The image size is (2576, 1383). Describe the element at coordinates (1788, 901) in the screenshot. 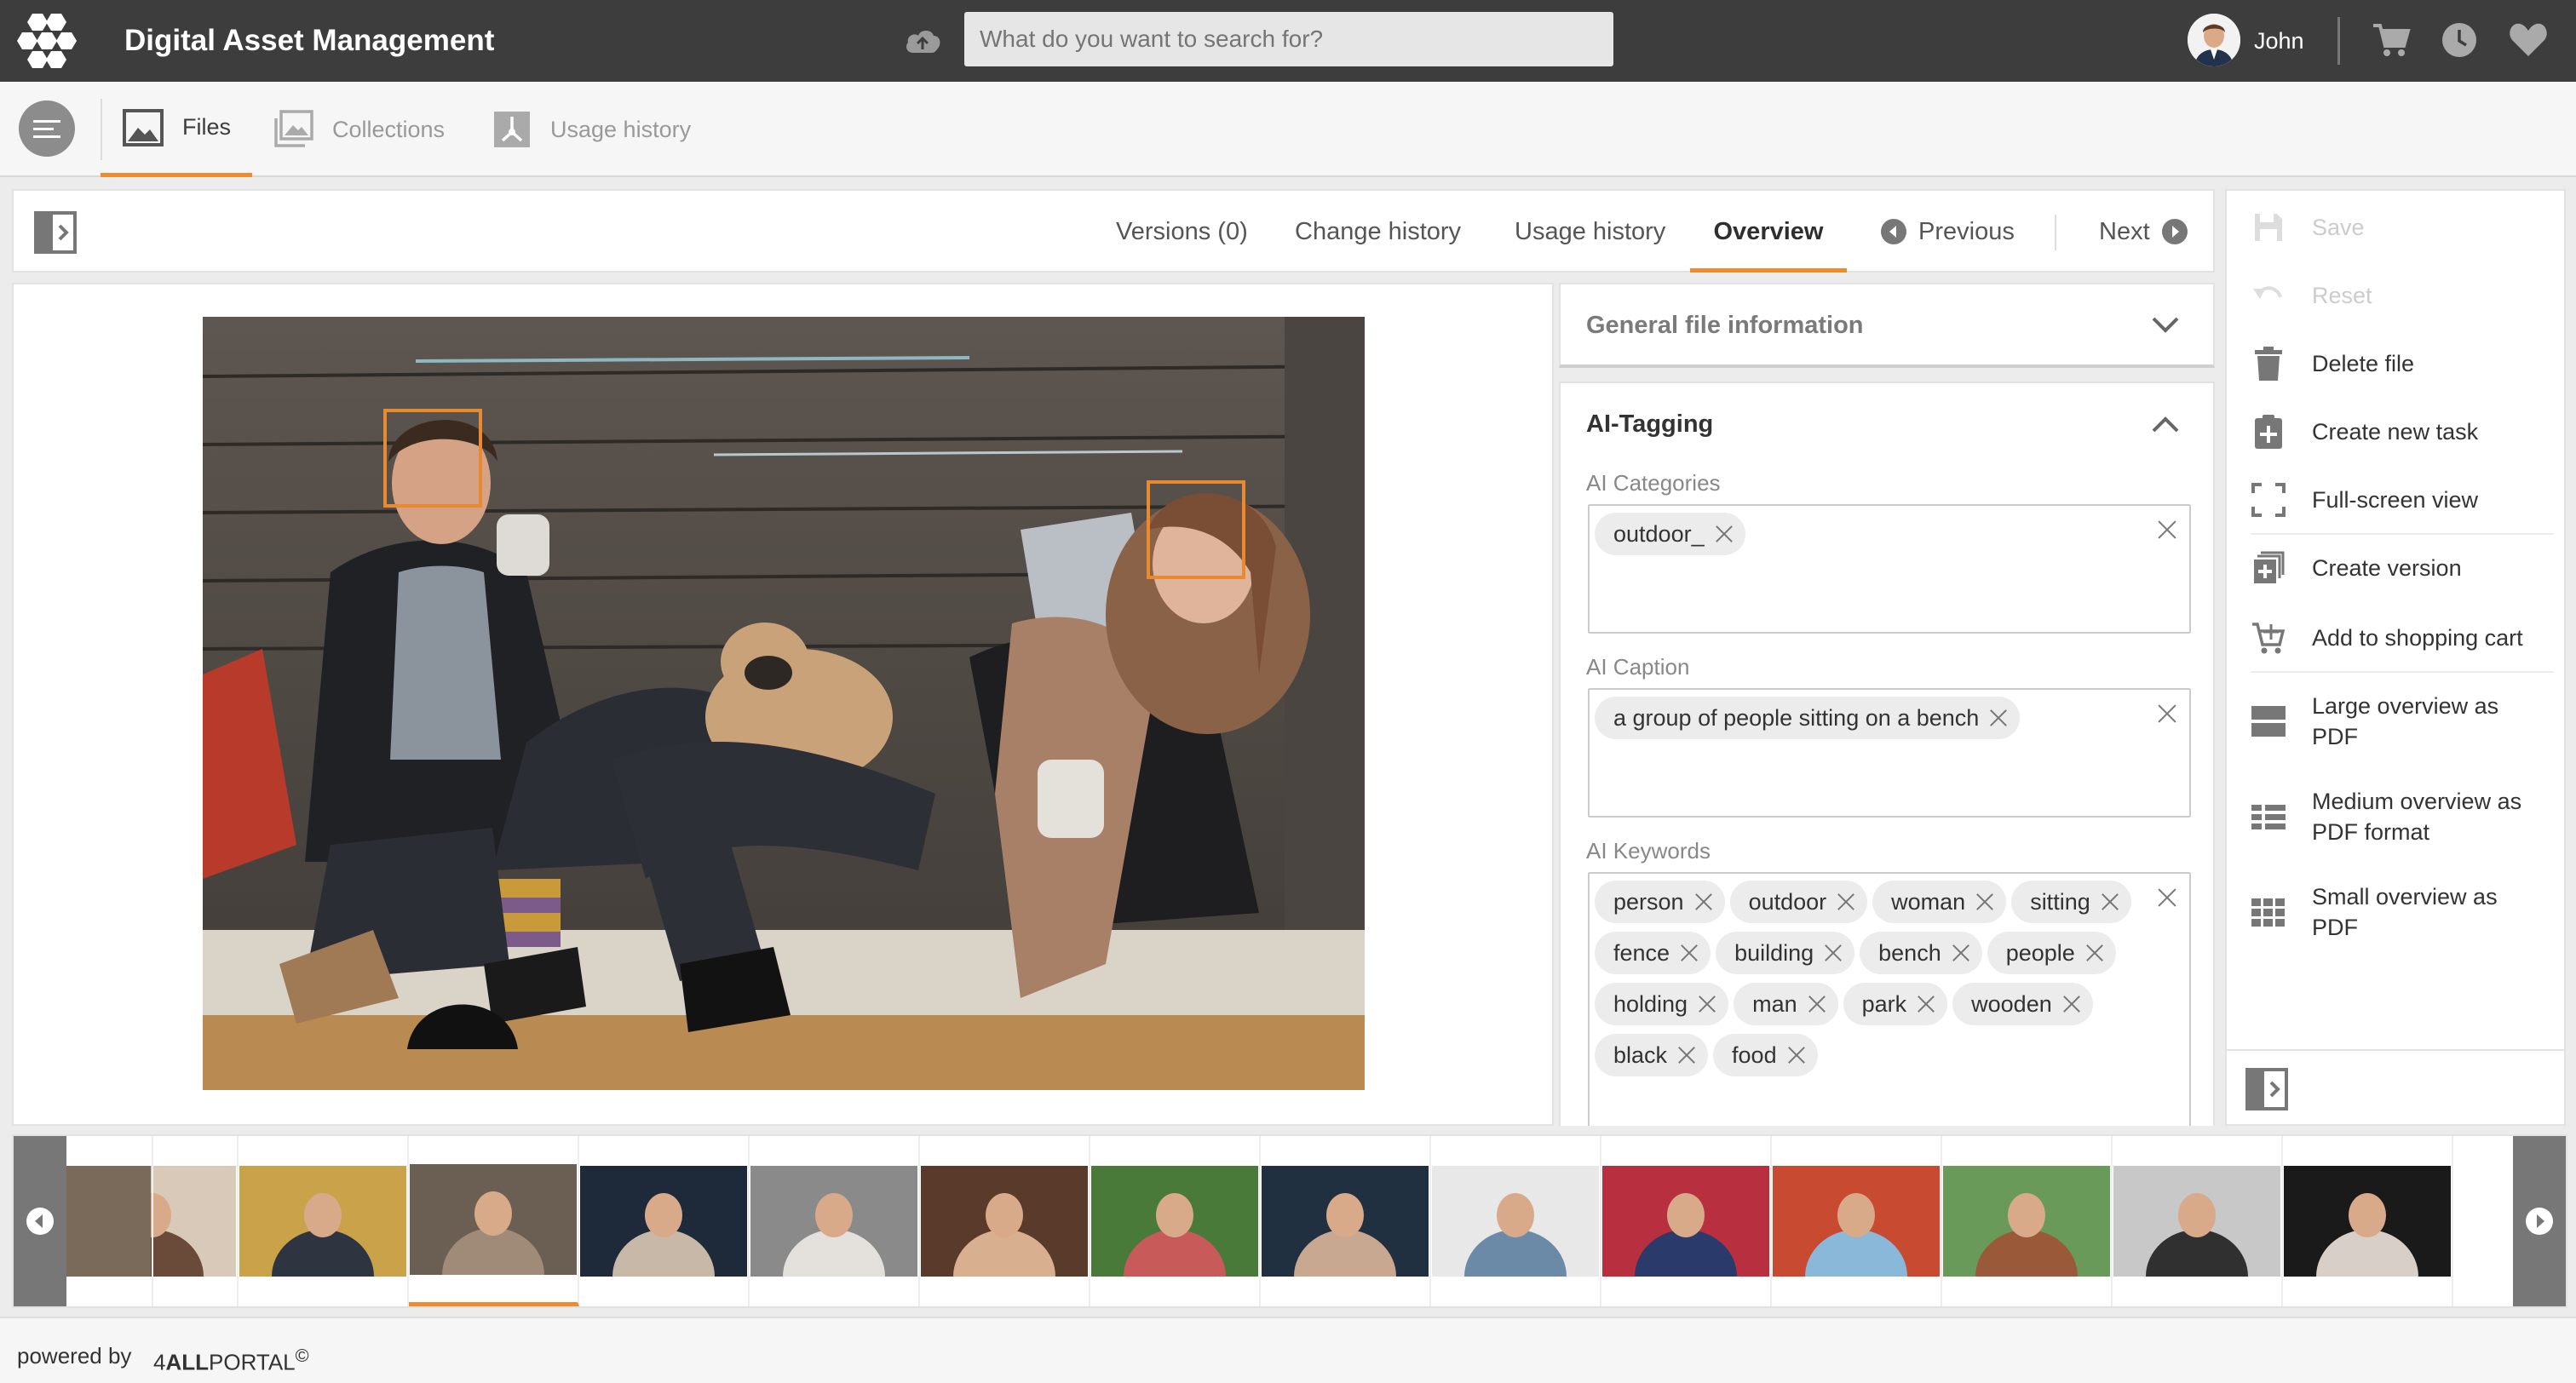

I see `tag-label: outdoor` at that location.